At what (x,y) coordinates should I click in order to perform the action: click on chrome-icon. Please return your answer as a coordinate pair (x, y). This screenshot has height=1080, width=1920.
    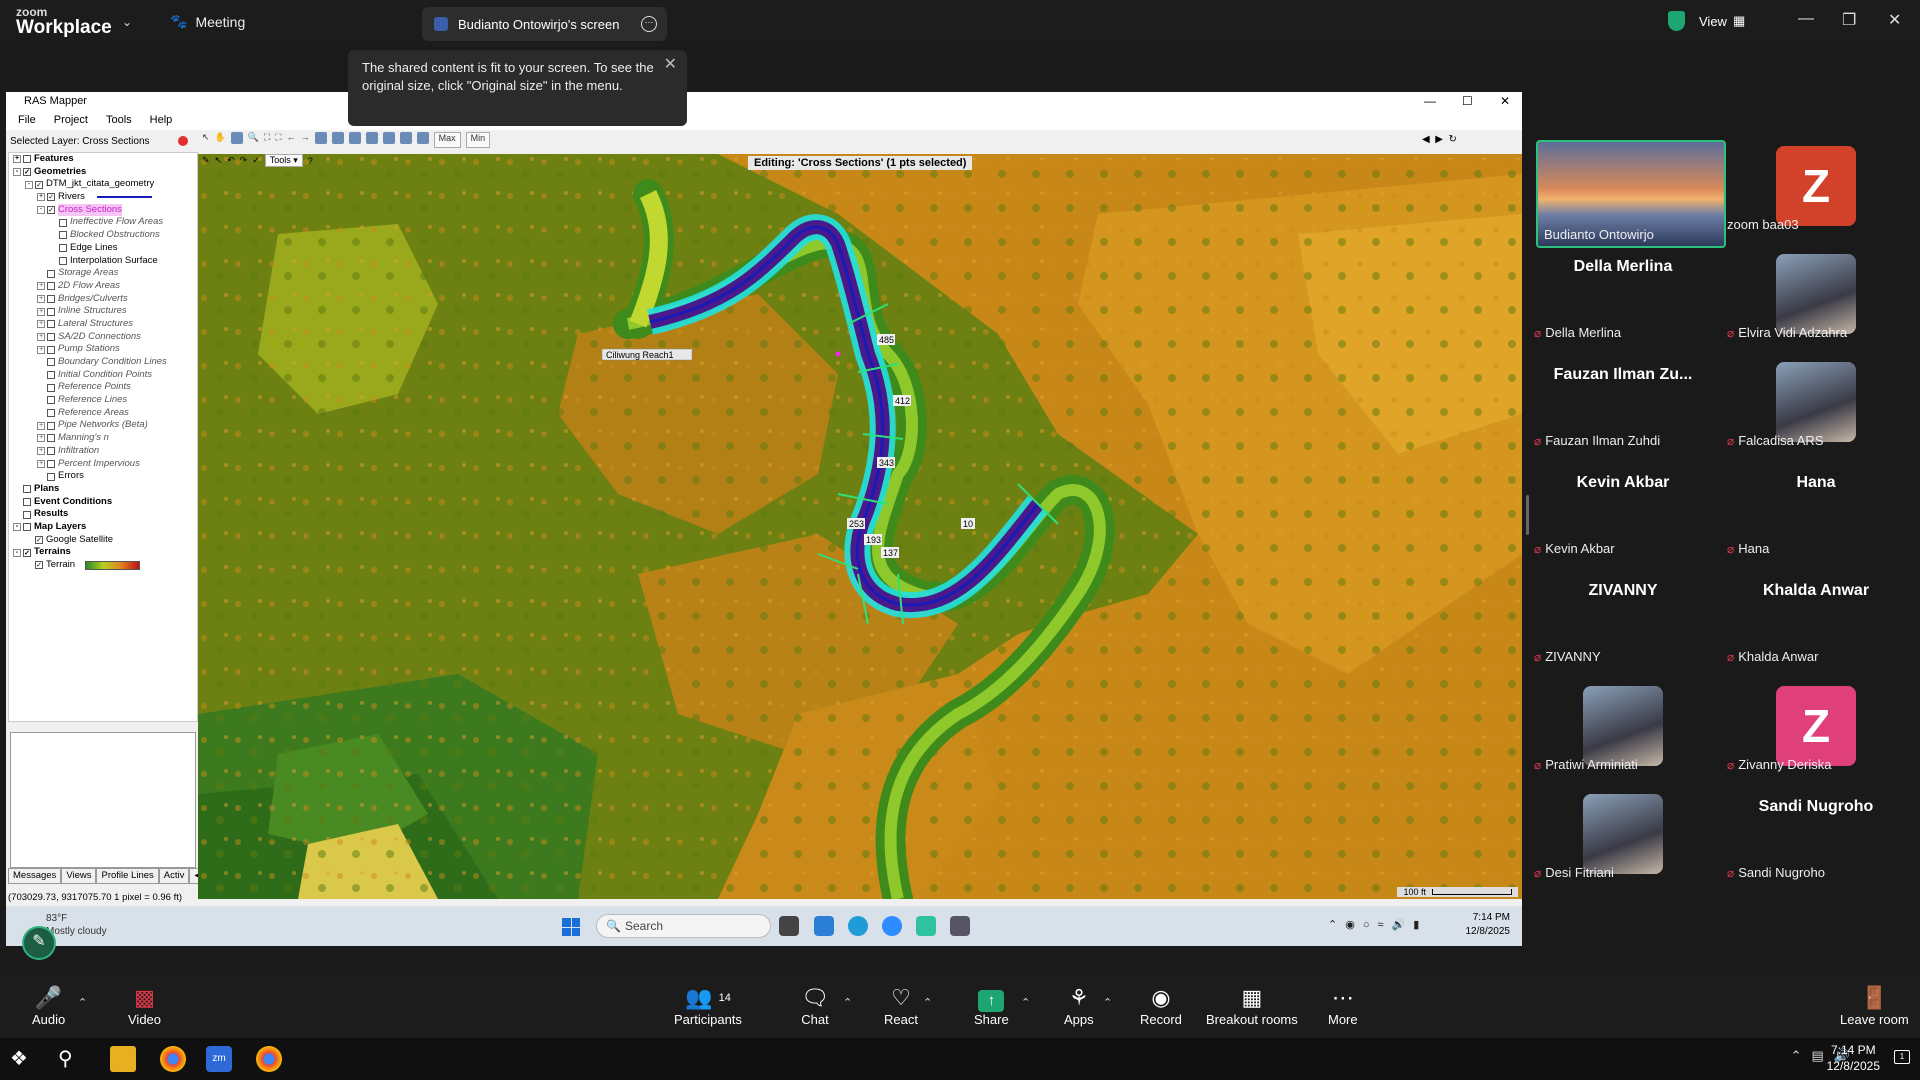
    Looking at the image, I should click on (173, 1059).